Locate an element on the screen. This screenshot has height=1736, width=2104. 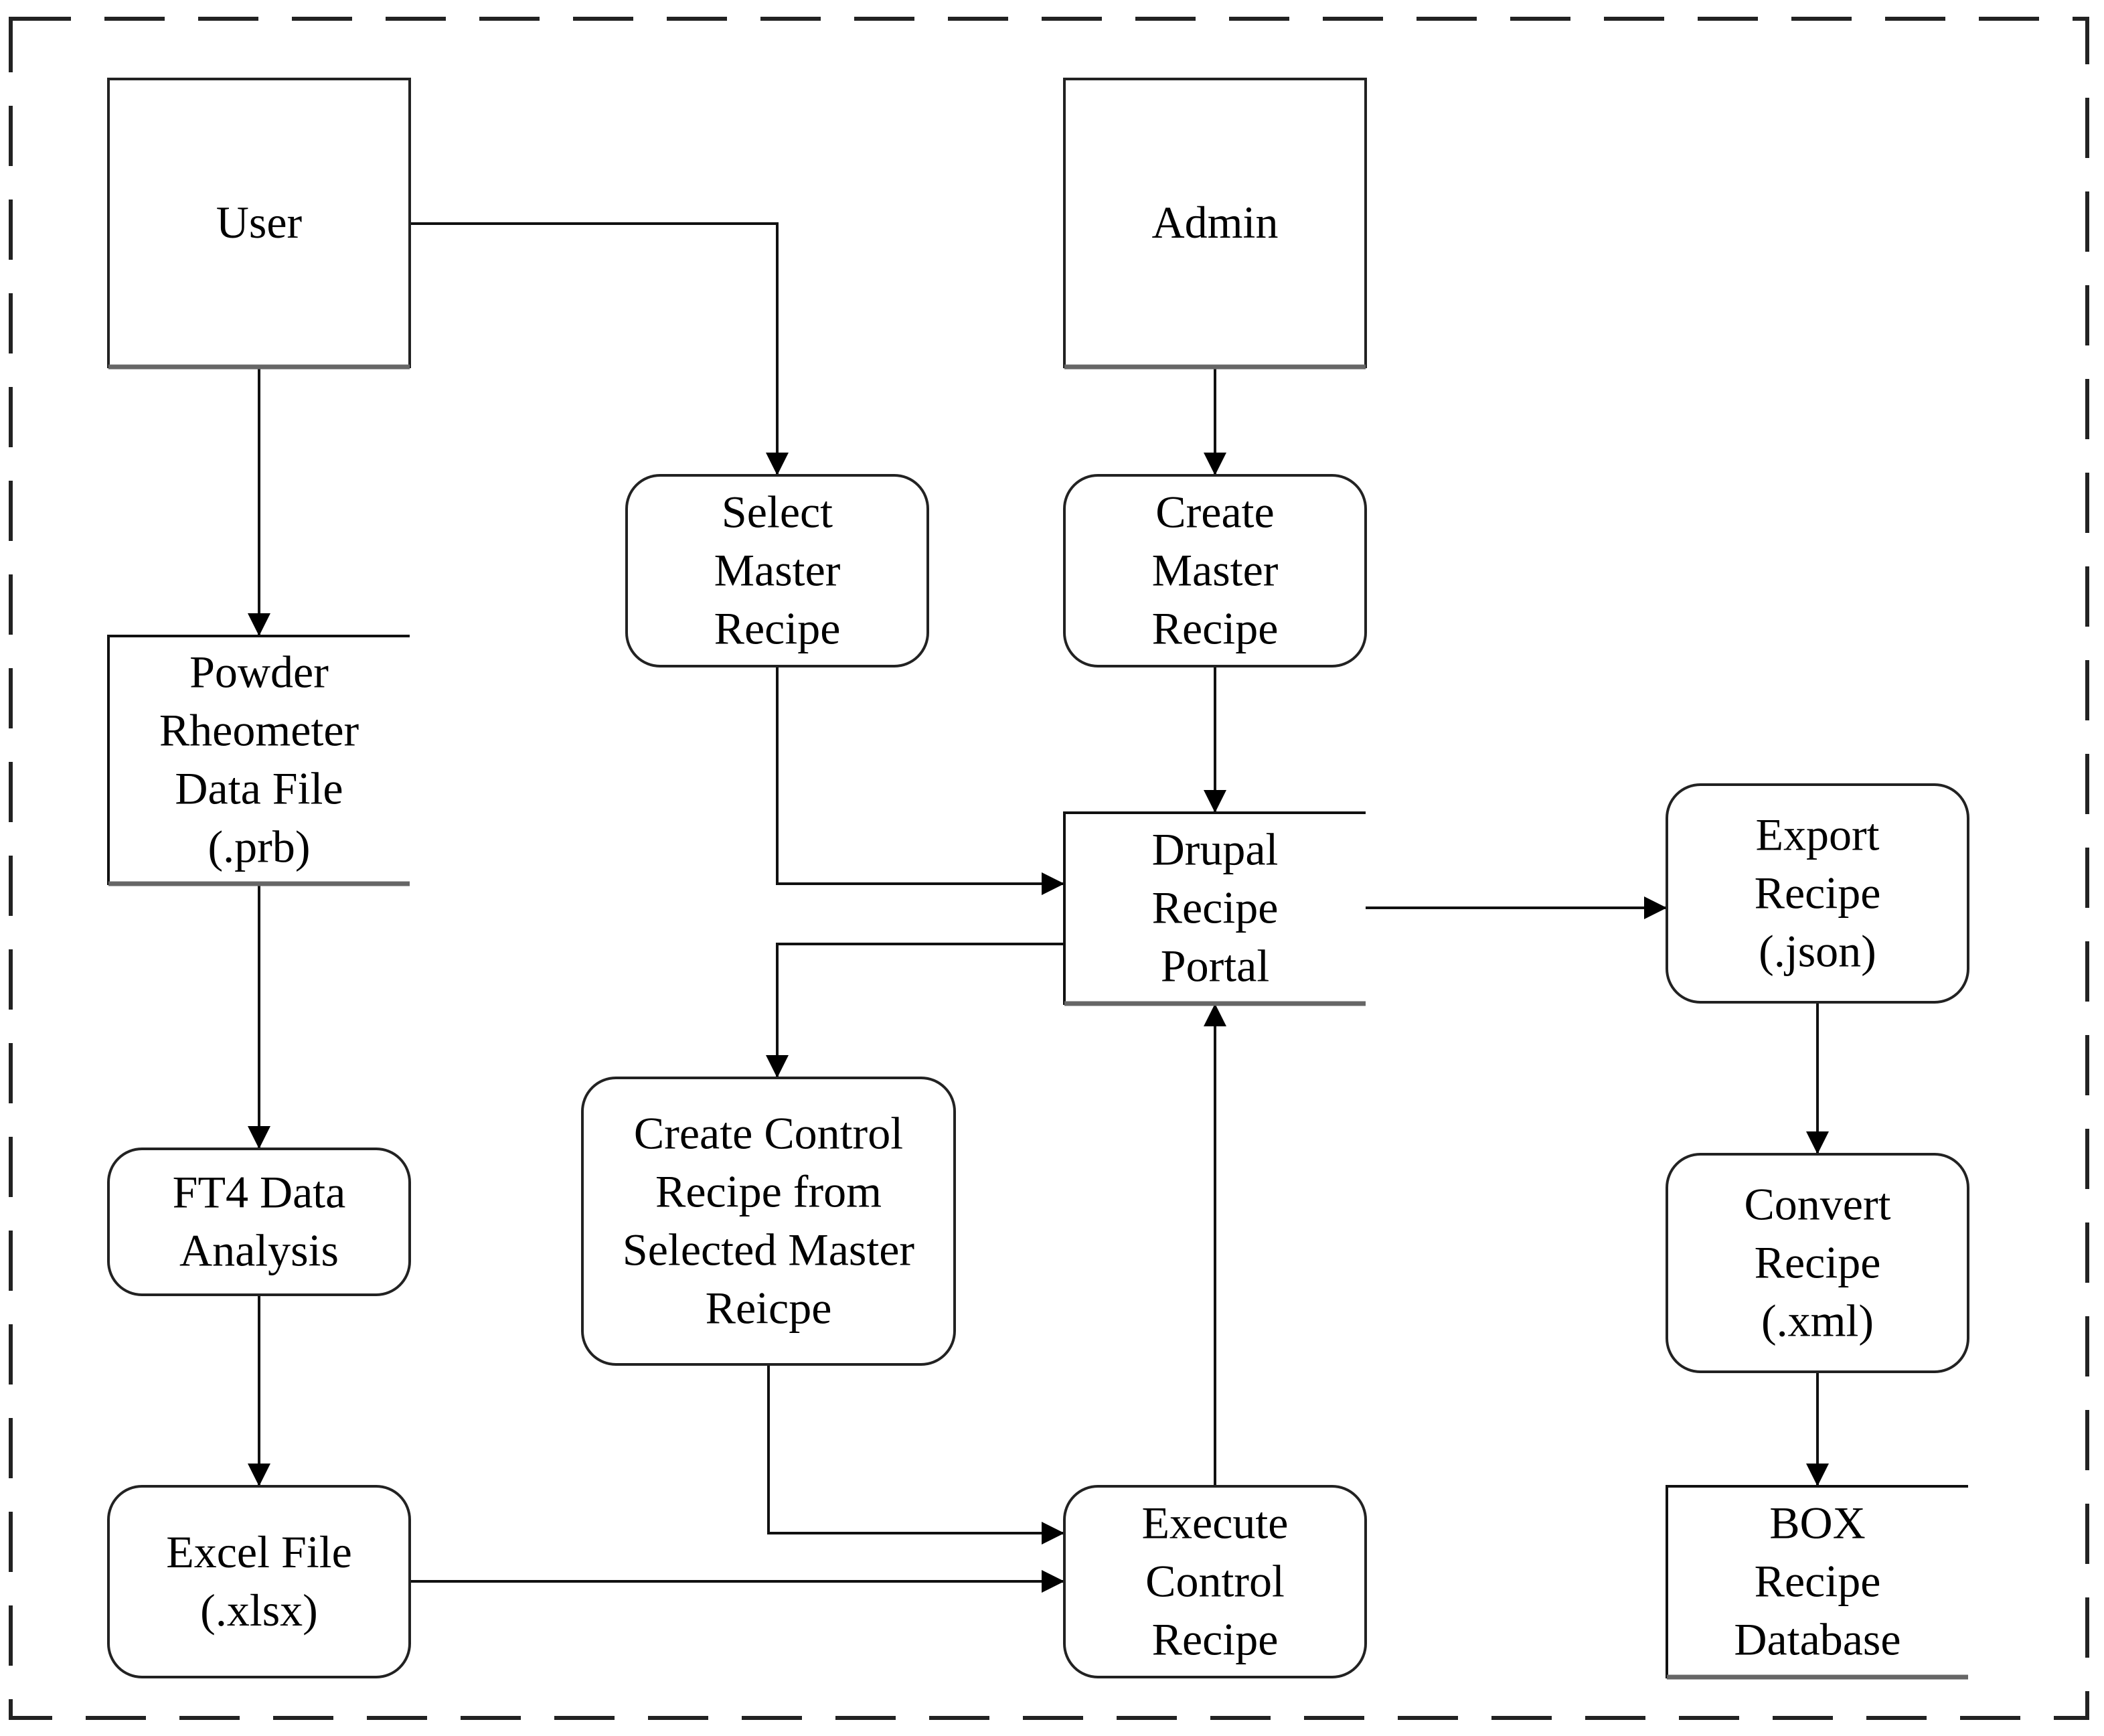
process-shape is located at coordinates (259, 1582).